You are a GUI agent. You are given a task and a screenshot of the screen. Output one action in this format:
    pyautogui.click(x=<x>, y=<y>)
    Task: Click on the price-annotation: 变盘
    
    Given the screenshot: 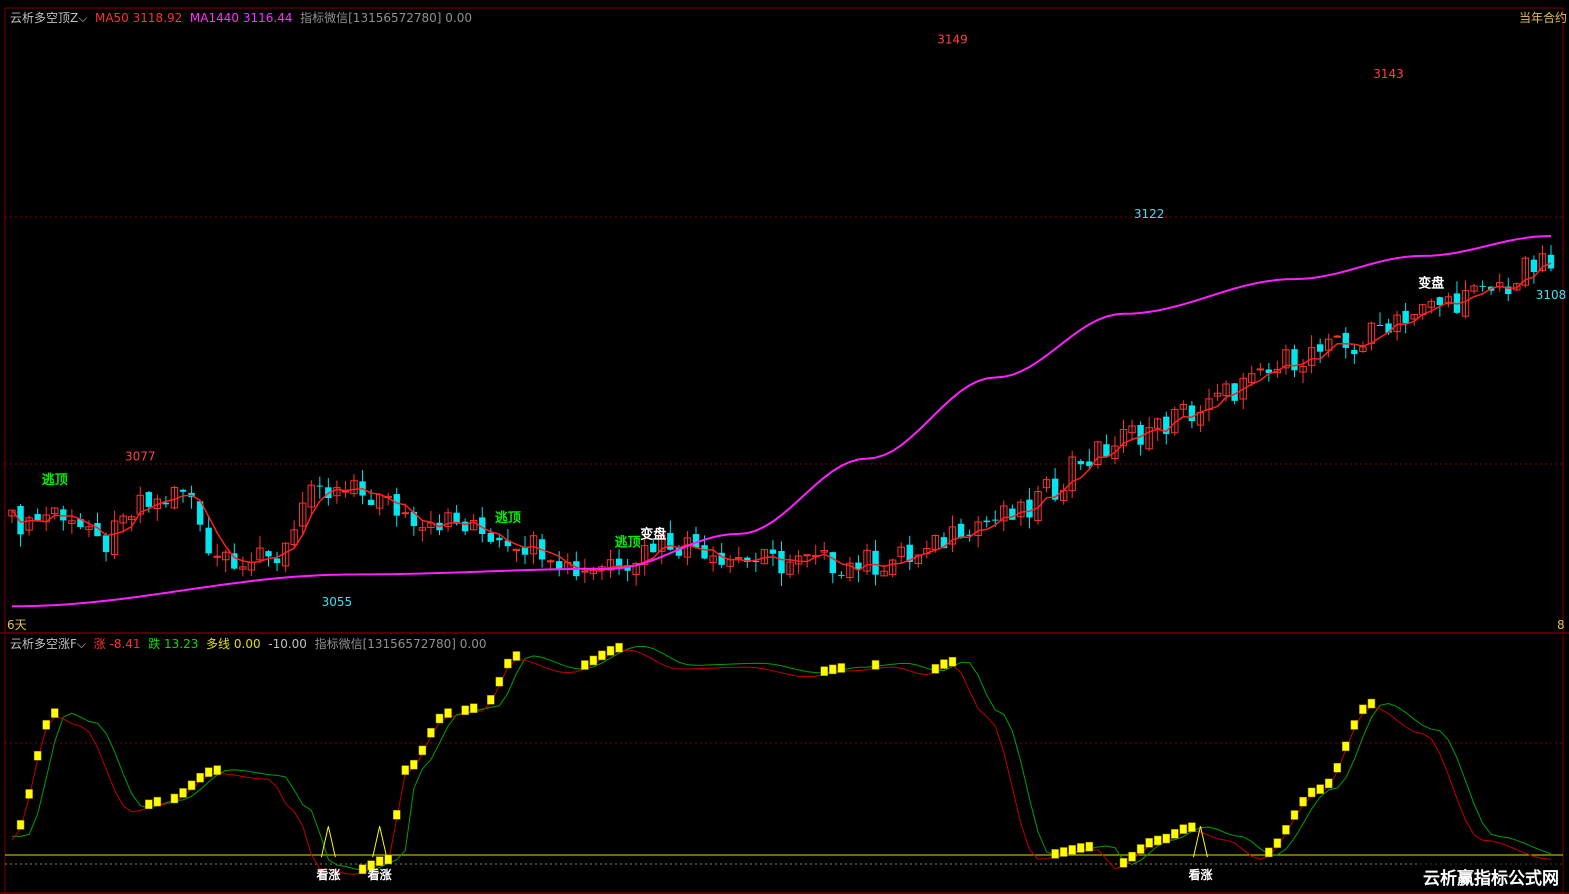 What is the action you would take?
    pyautogui.click(x=1431, y=283)
    